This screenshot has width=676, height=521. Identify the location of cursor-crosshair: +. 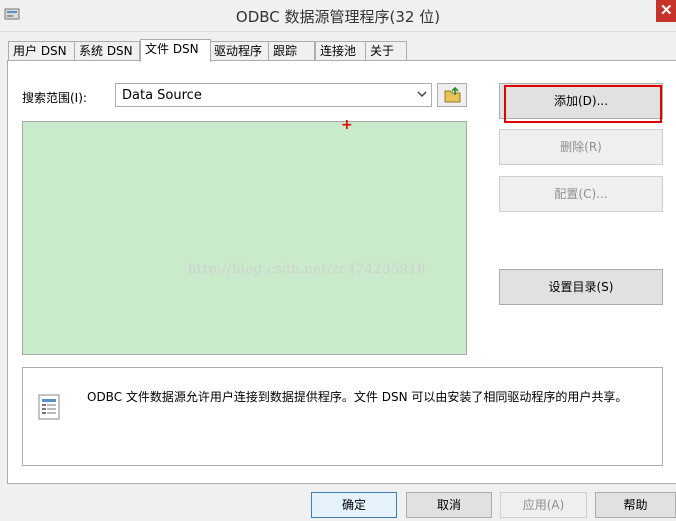
(347, 125).